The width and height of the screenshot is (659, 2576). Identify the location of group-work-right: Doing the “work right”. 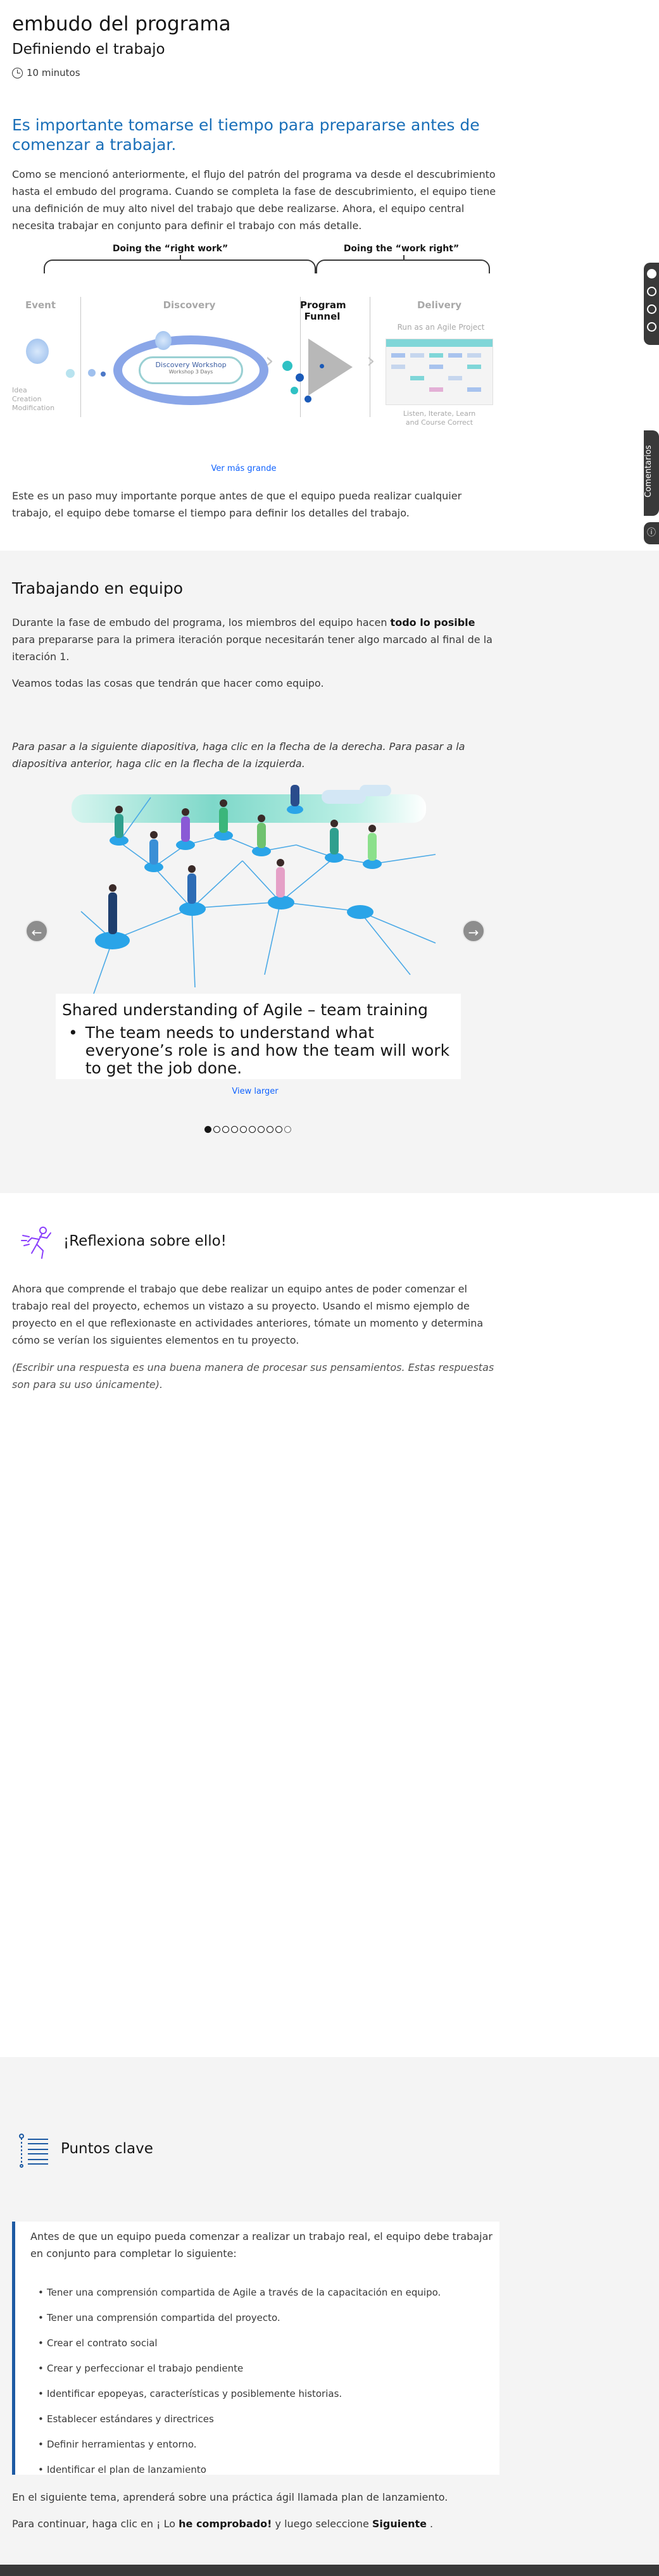
(401, 249).